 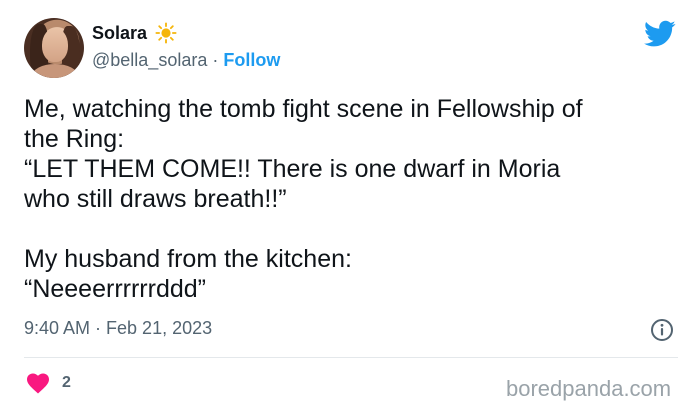 What do you see at coordinates (589, 388) in the screenshot?
I see `watermark: boredpanda.com` at bounding box center [589, 388].